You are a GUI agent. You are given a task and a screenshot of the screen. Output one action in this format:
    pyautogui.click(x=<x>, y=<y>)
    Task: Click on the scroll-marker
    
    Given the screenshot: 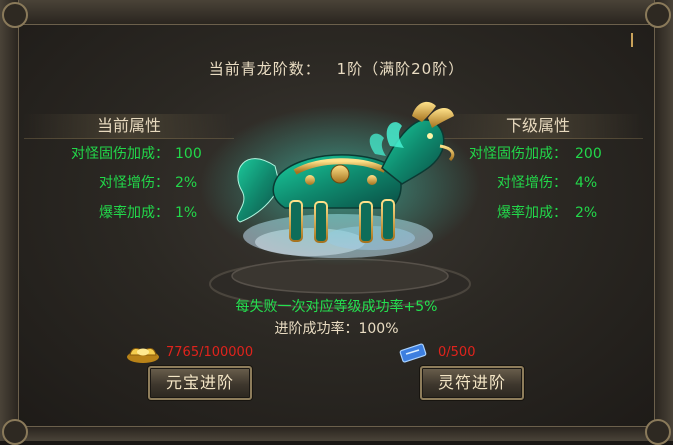 What is the action you would take?
    pyautogui.click(x=632, y=40)
    